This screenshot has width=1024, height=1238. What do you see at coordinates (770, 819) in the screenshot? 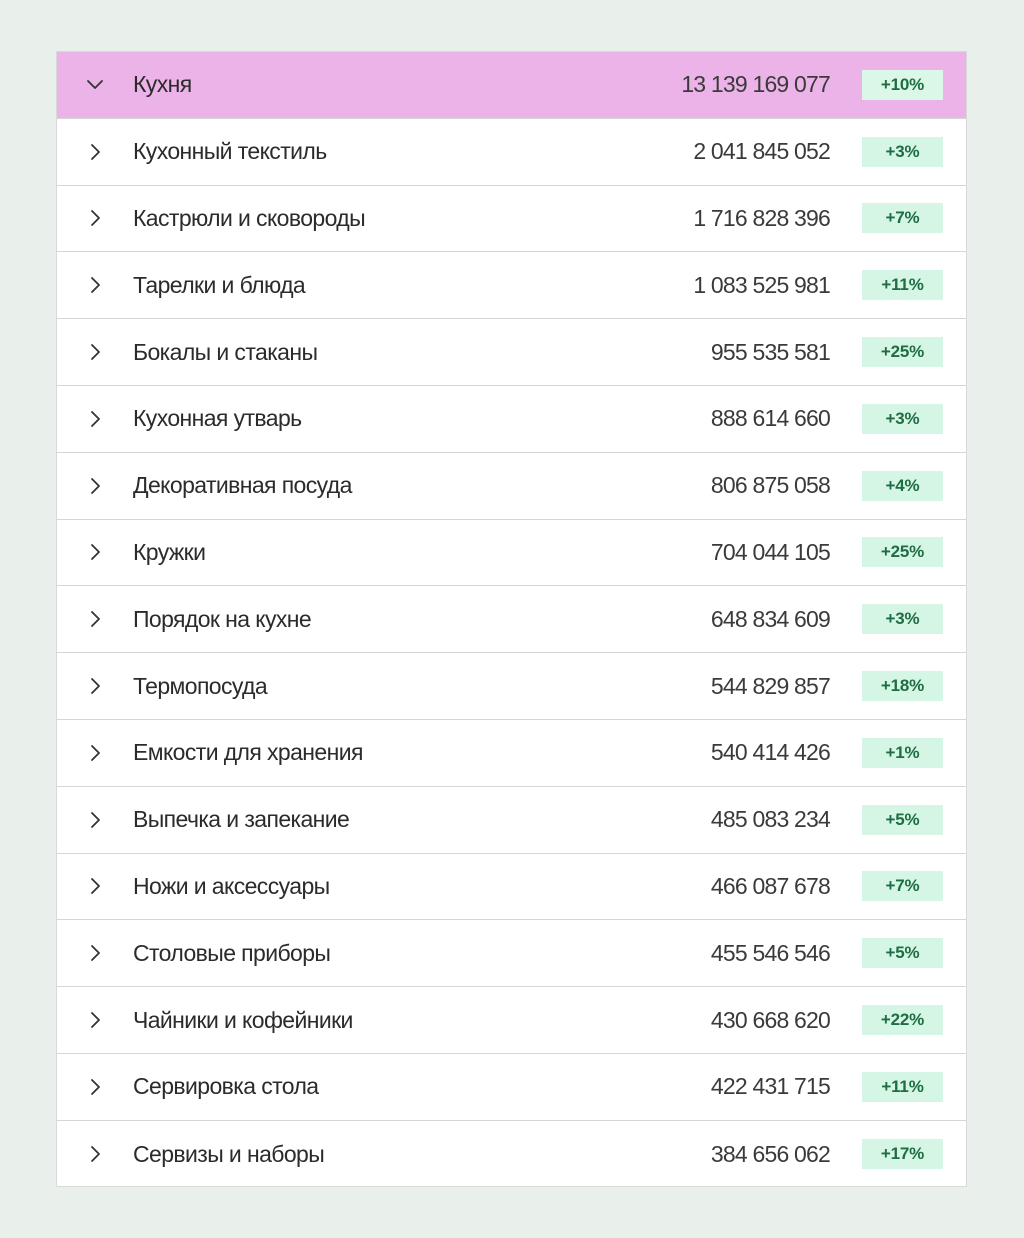
I see `subcategory-value: 485 083 234` at bounding box center [770, 819].